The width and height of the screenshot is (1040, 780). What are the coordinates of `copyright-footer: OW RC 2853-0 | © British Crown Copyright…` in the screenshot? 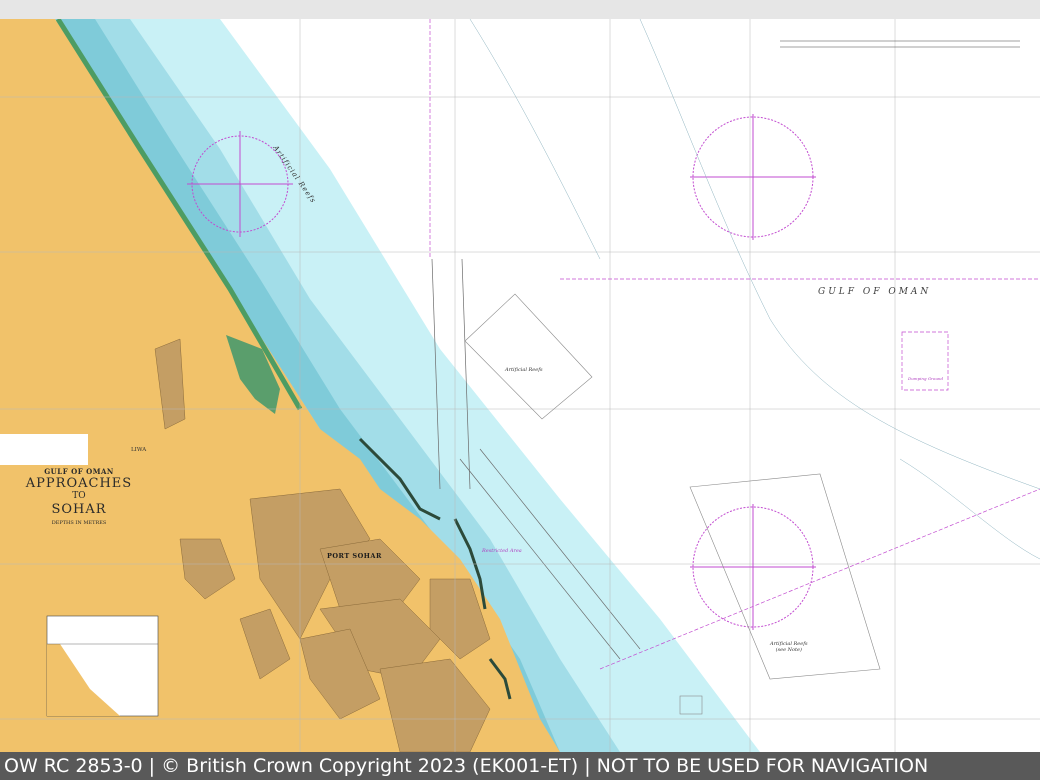 It's located at (520, 766).